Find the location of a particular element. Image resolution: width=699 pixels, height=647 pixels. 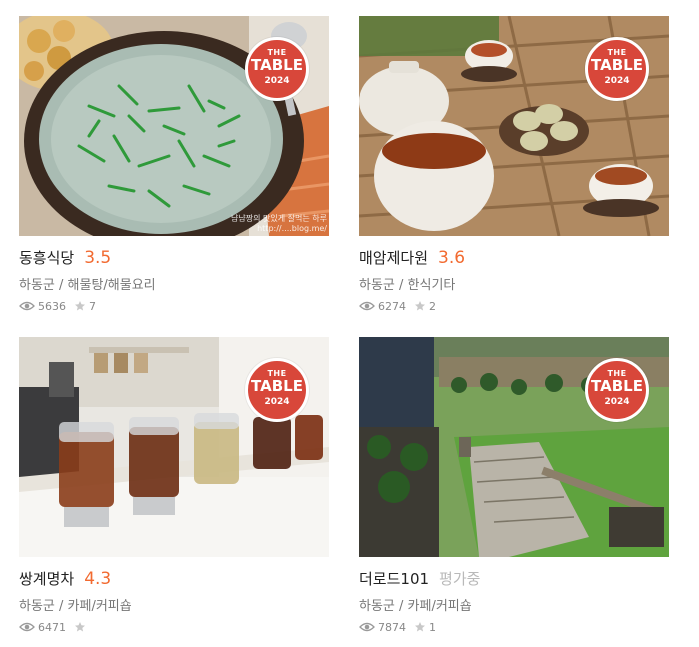

restaurant-category: 하동군 / 해물탕/해물요리 is located at coordinates (87, 285).